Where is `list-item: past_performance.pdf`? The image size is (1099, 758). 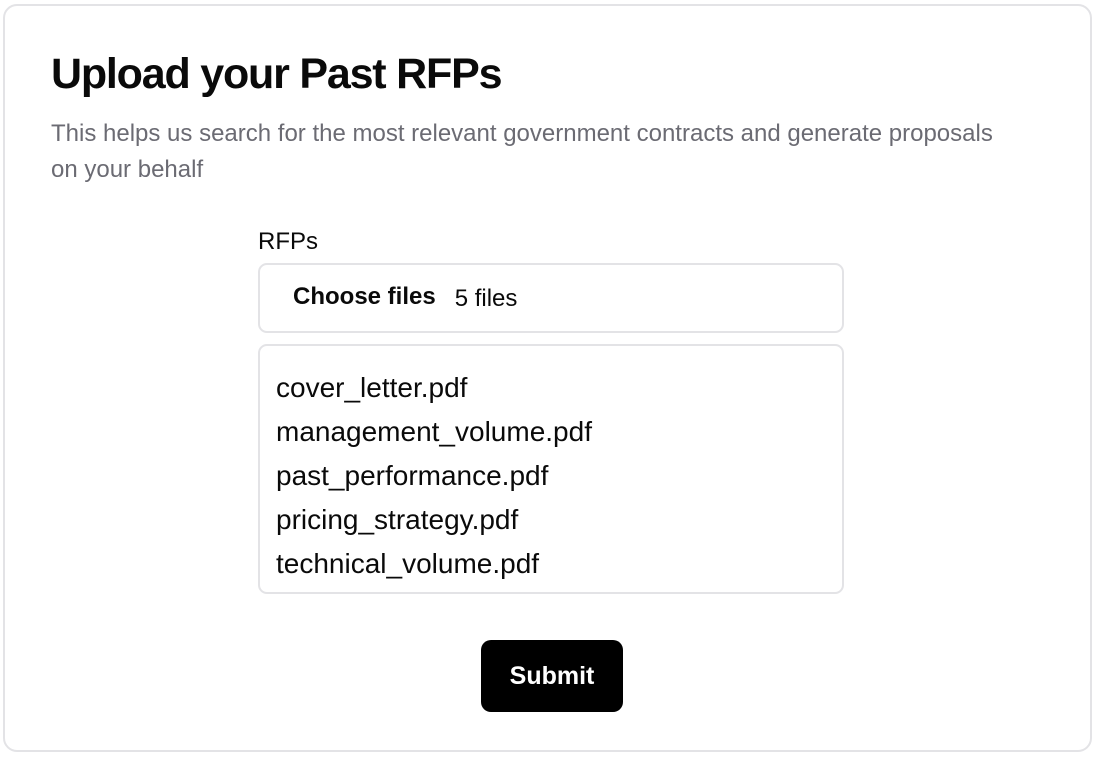
list-item: past_performance.pdf is located at coordinates (412, 475).